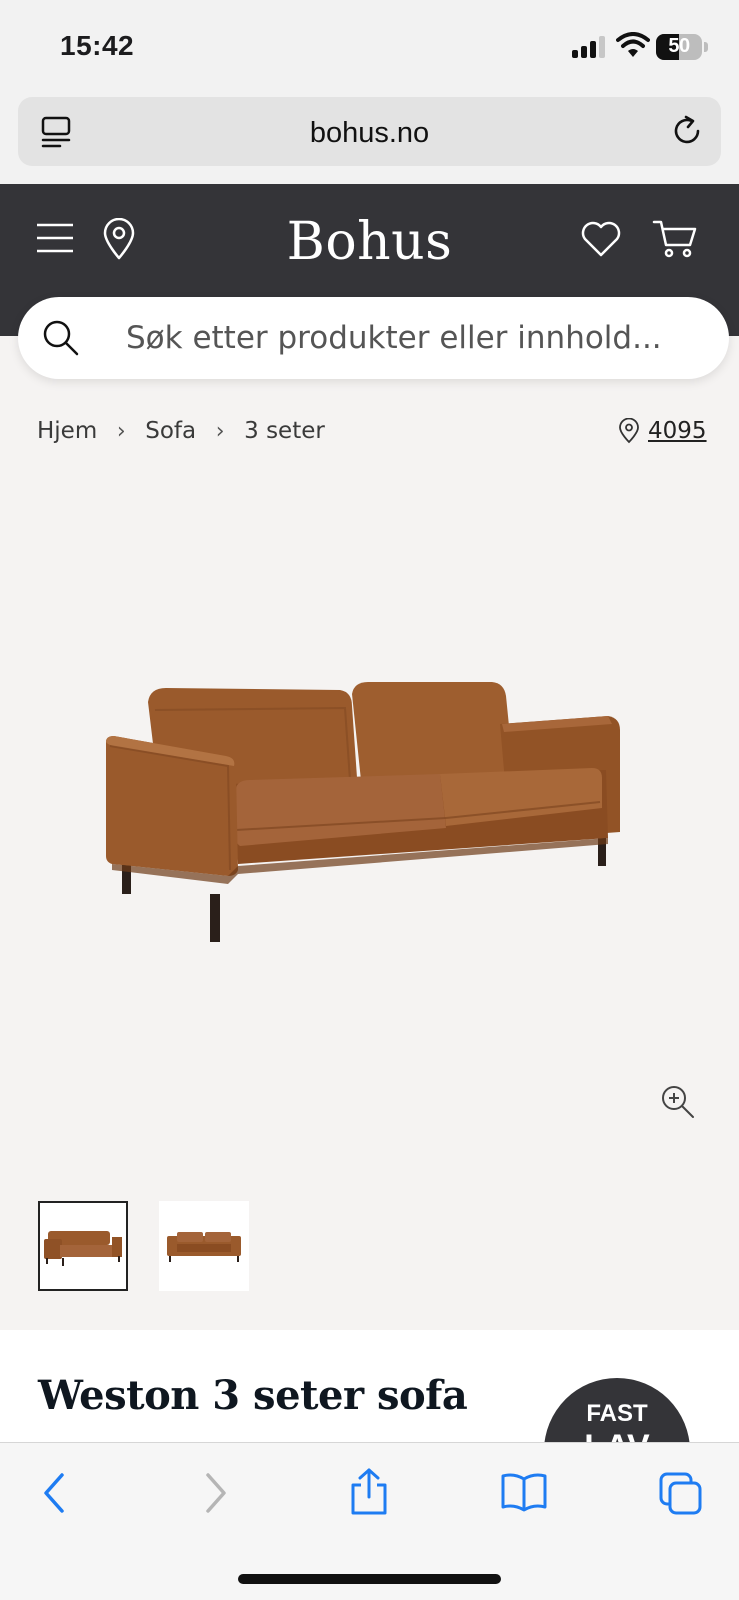 The width and height of the screenshot is (739, 1600). I want to click on location-pin-icon, so click(629, 431).